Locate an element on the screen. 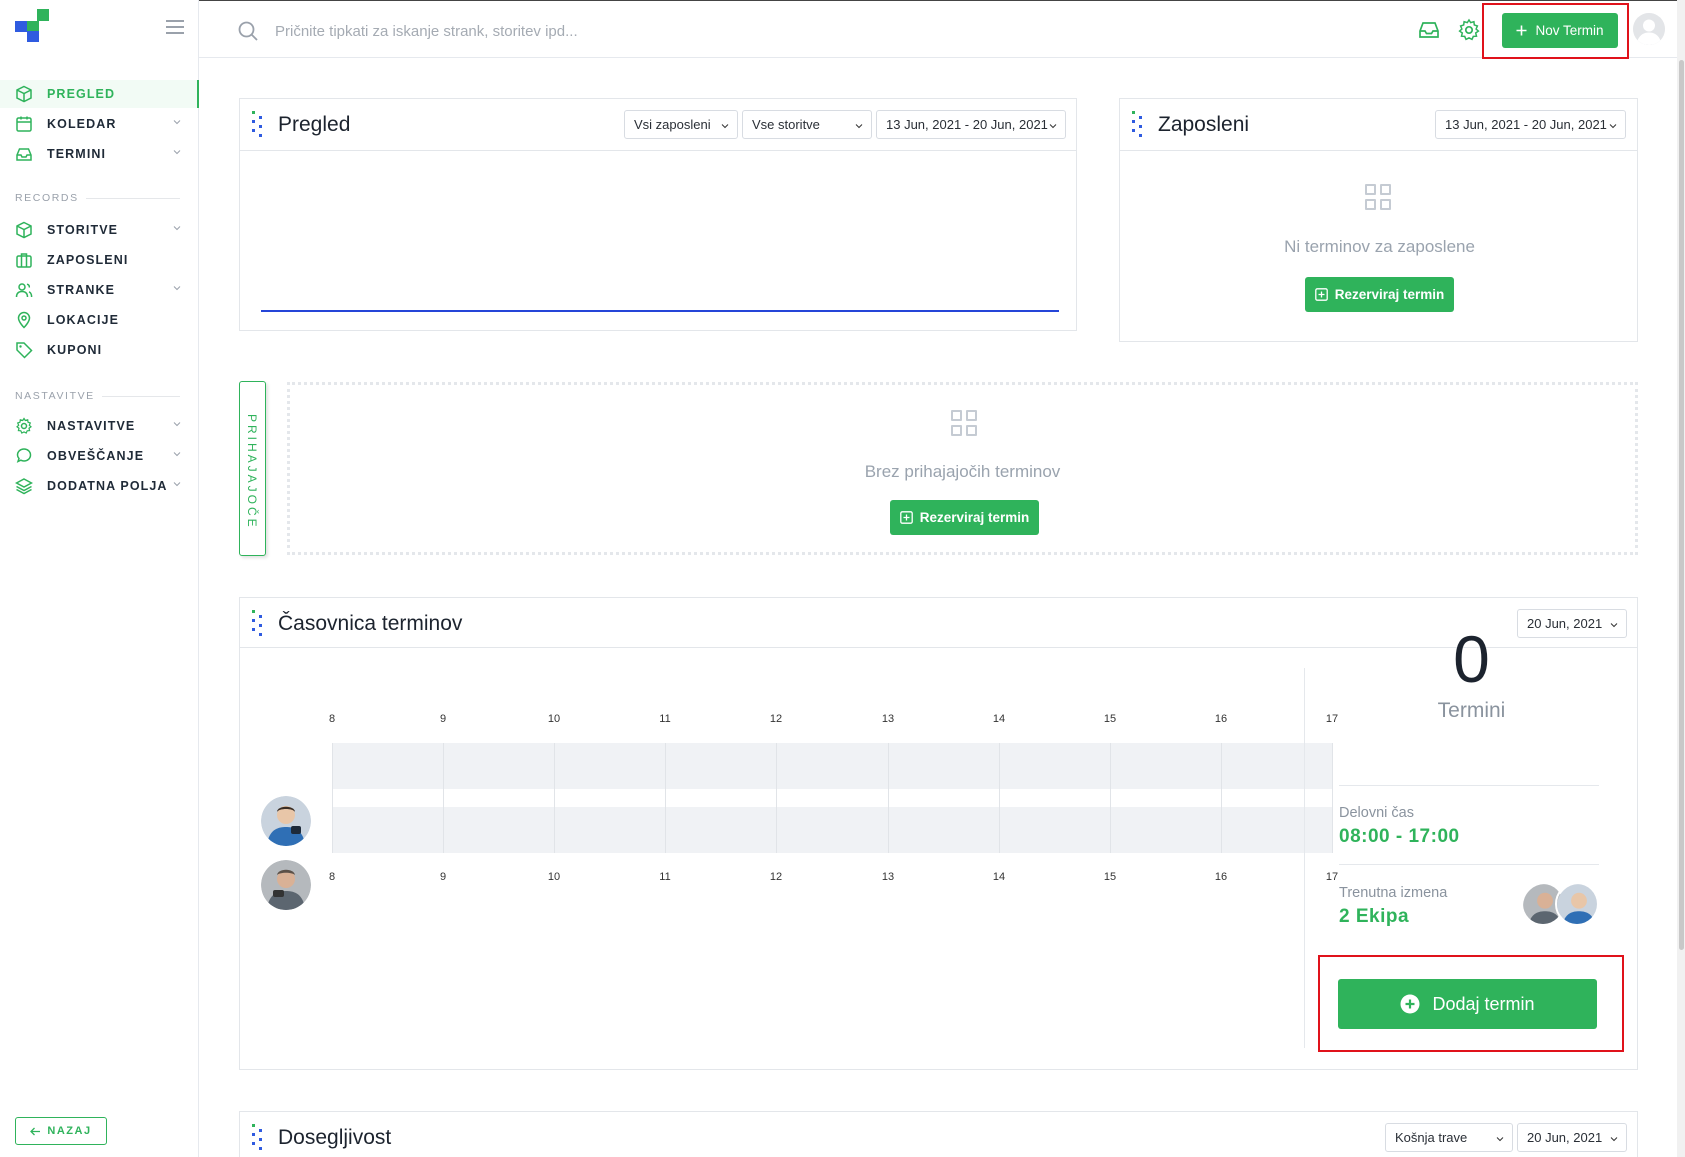  hour-label-bottom: 10 is located at coordinates (554, 877).